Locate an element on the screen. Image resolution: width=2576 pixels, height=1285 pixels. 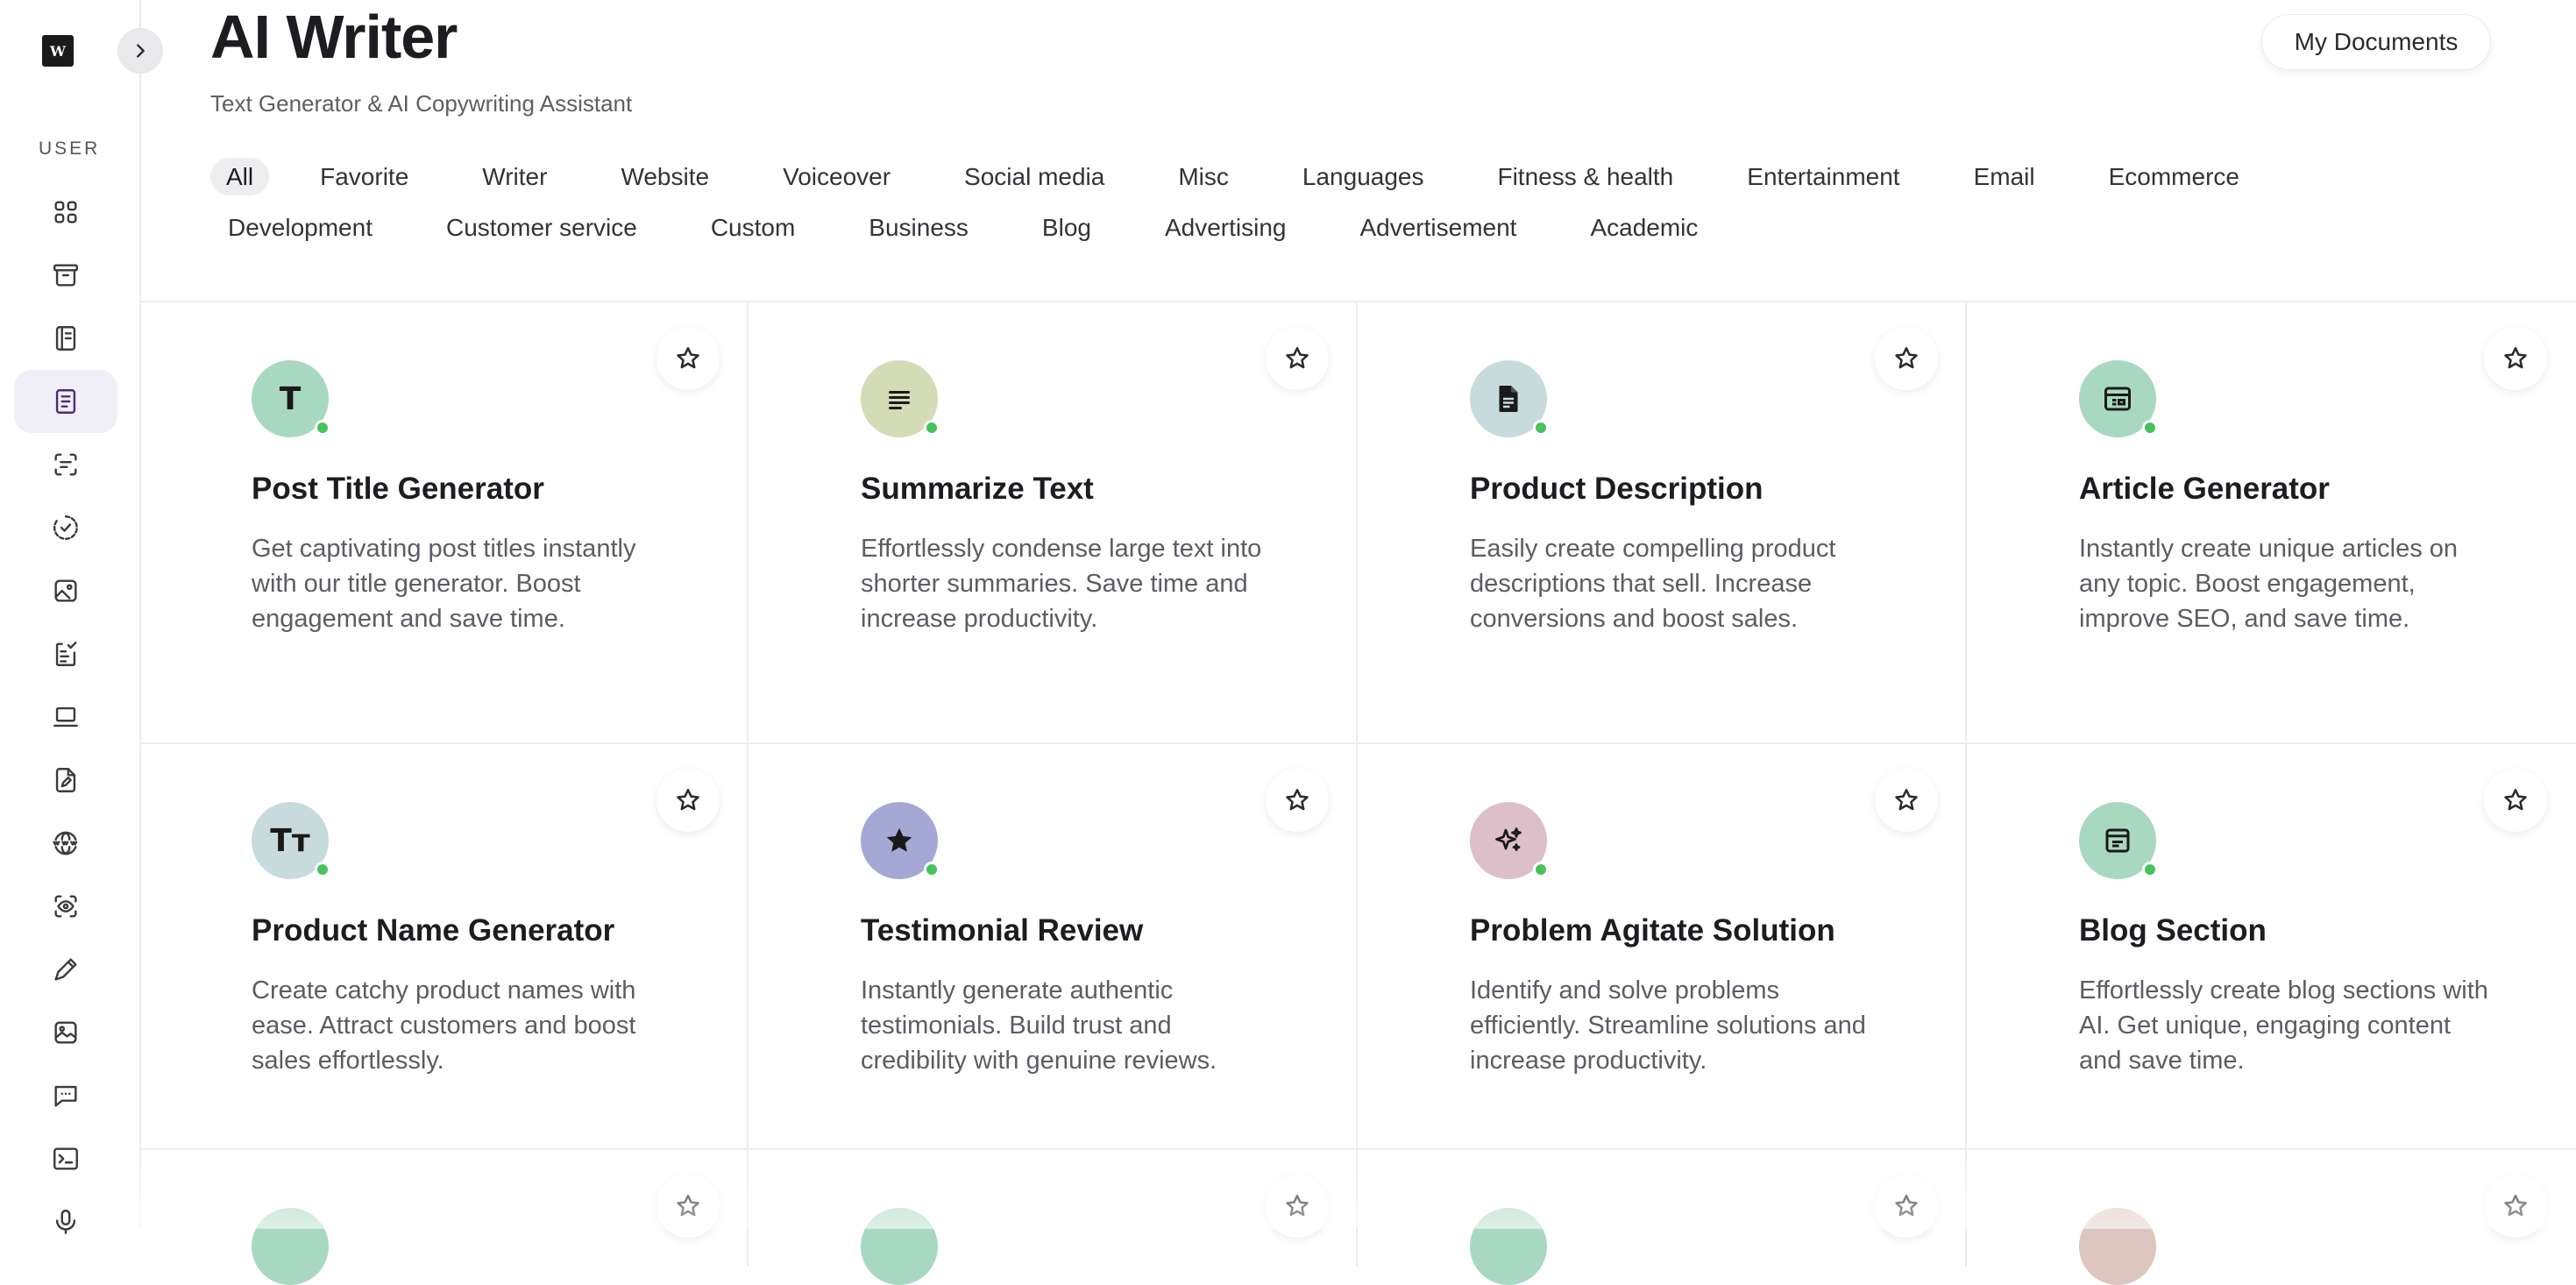
nav-check is located at coordinates (65, 527).